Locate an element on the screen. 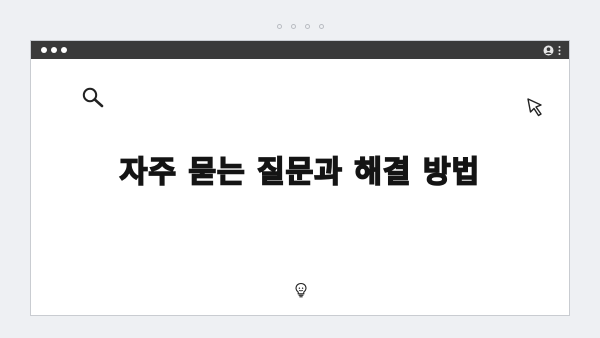  title-bar-actions is located at coordinates (552, 50).